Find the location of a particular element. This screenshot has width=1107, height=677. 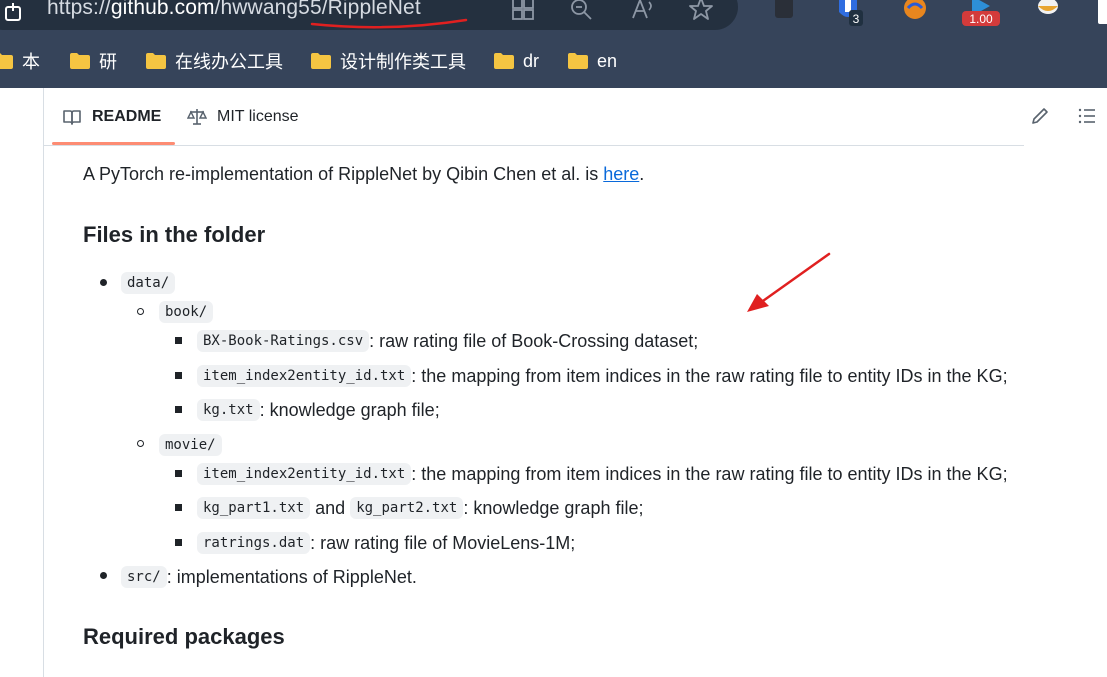

site-info-icon is located at coordinates (13, 12).